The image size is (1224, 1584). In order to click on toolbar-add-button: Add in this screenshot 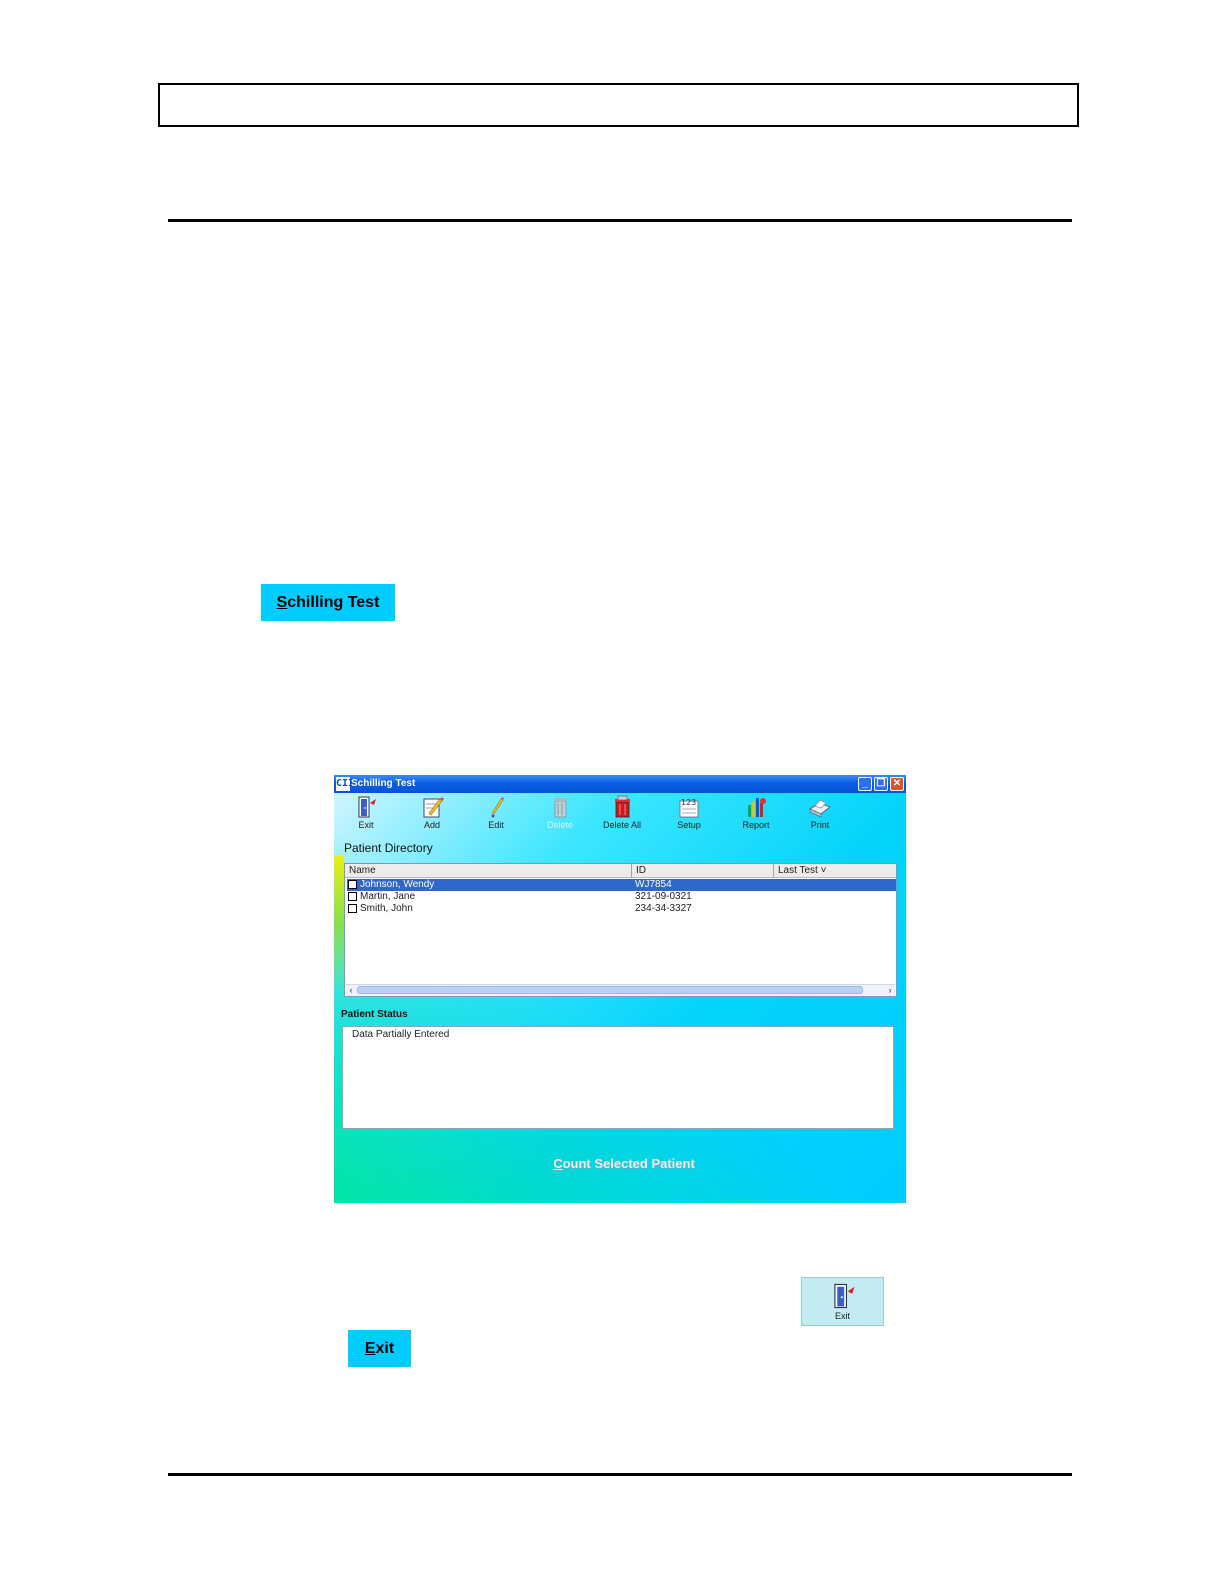, I will do `click(432, 814)`.